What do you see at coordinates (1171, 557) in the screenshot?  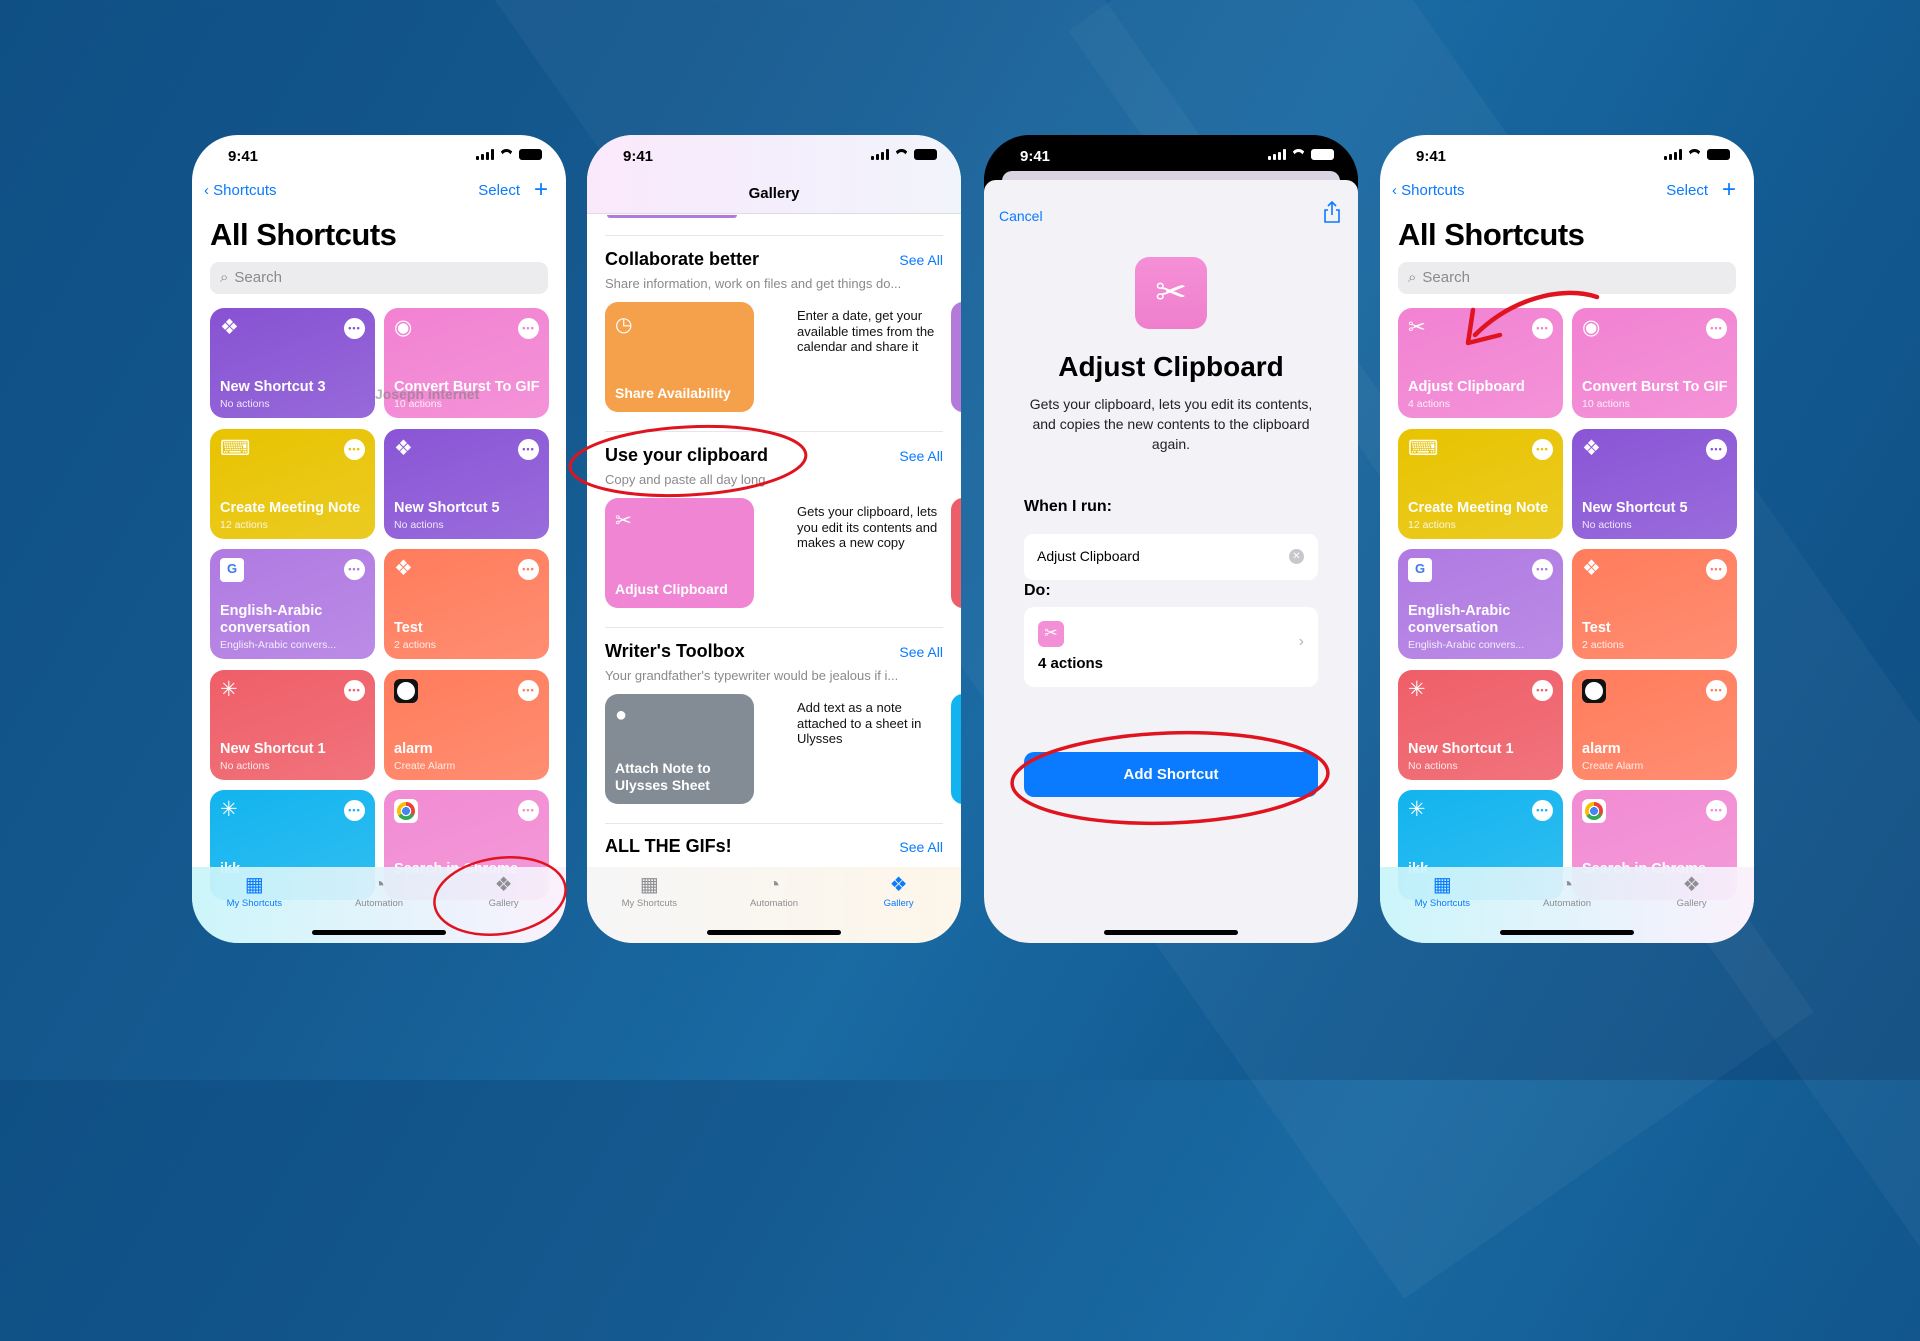 I see `shortcut-name-field: Adjust Clipboard ✕` at bounding box center [1171, 557].